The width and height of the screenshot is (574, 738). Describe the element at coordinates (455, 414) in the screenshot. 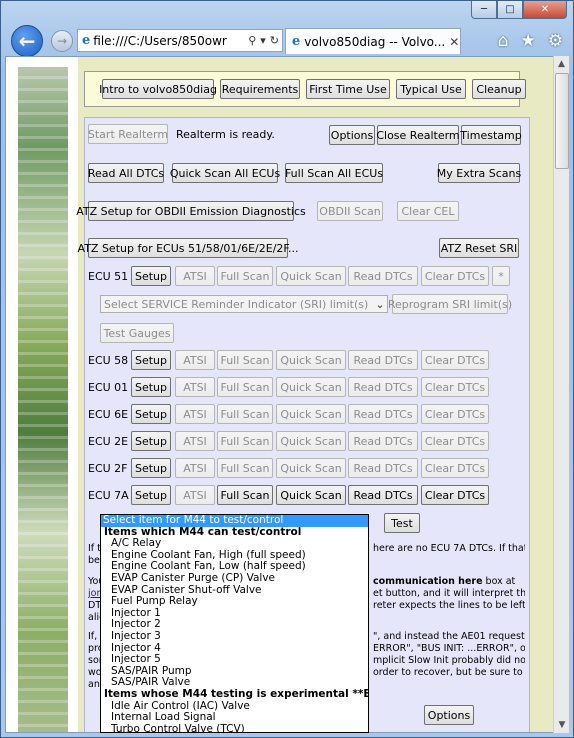

I see `ecu6e-clear-dtcs-button: Clear DTCs` at that location.